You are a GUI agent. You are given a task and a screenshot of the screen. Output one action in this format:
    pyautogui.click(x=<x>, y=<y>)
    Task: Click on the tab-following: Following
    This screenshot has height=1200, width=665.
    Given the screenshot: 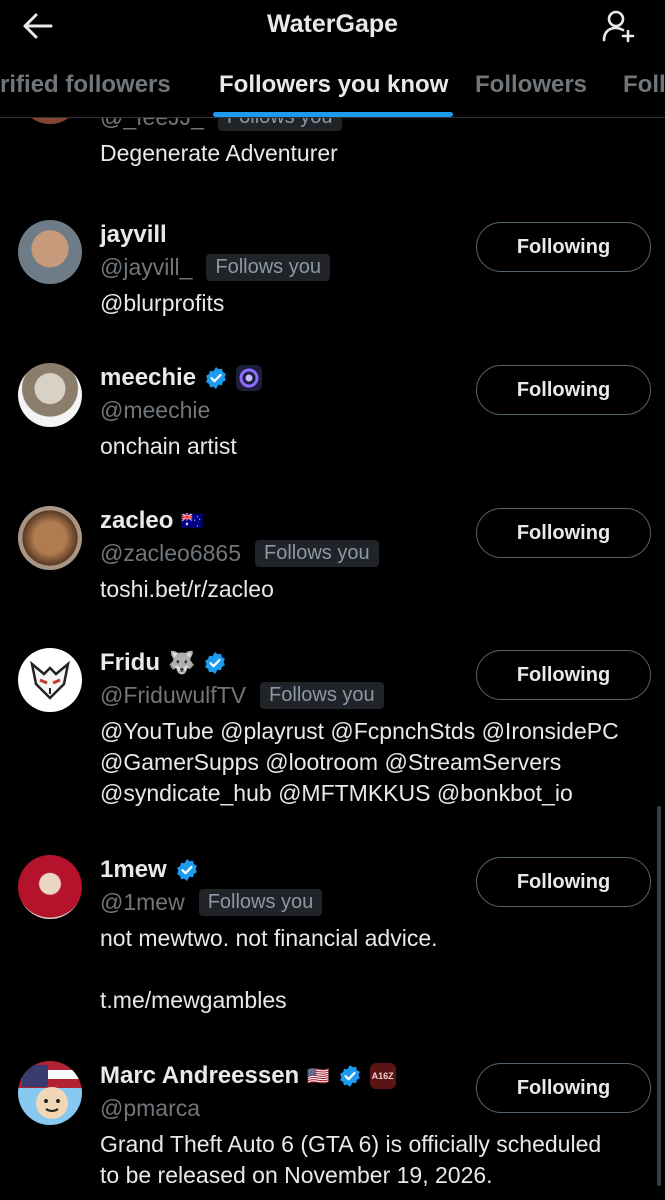 What is the action you would take?
    pyautogui.click(x=644, y=85)
    